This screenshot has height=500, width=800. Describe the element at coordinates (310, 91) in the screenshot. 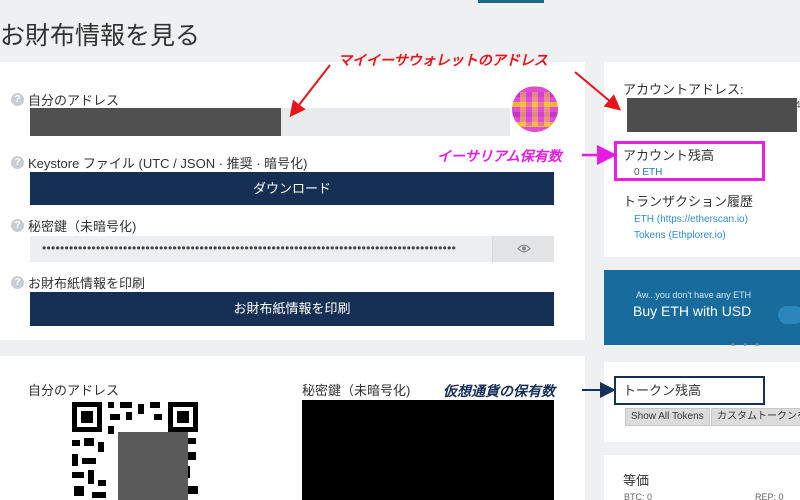

I see `arrow-to-my-address` at that location.